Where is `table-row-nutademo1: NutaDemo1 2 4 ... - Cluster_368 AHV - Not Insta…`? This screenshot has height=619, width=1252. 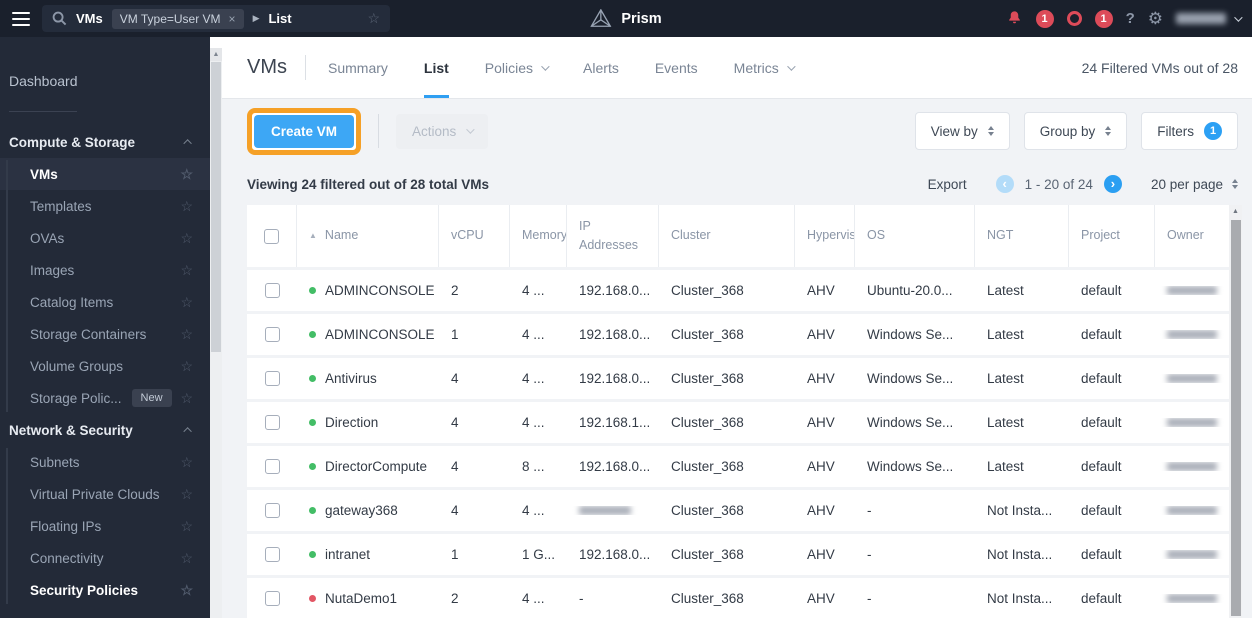 table-row-nutademo1: NutaDemo1 2 4 ... - Cluster_368 AHV - Not Insta… is located at coordinates (738, 598).